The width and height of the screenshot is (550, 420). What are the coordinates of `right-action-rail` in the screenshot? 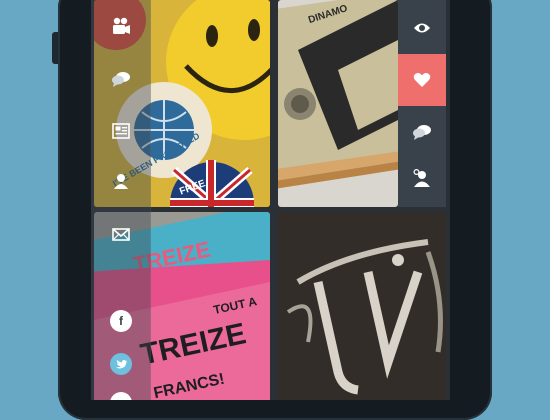 It's located at (422, 103).